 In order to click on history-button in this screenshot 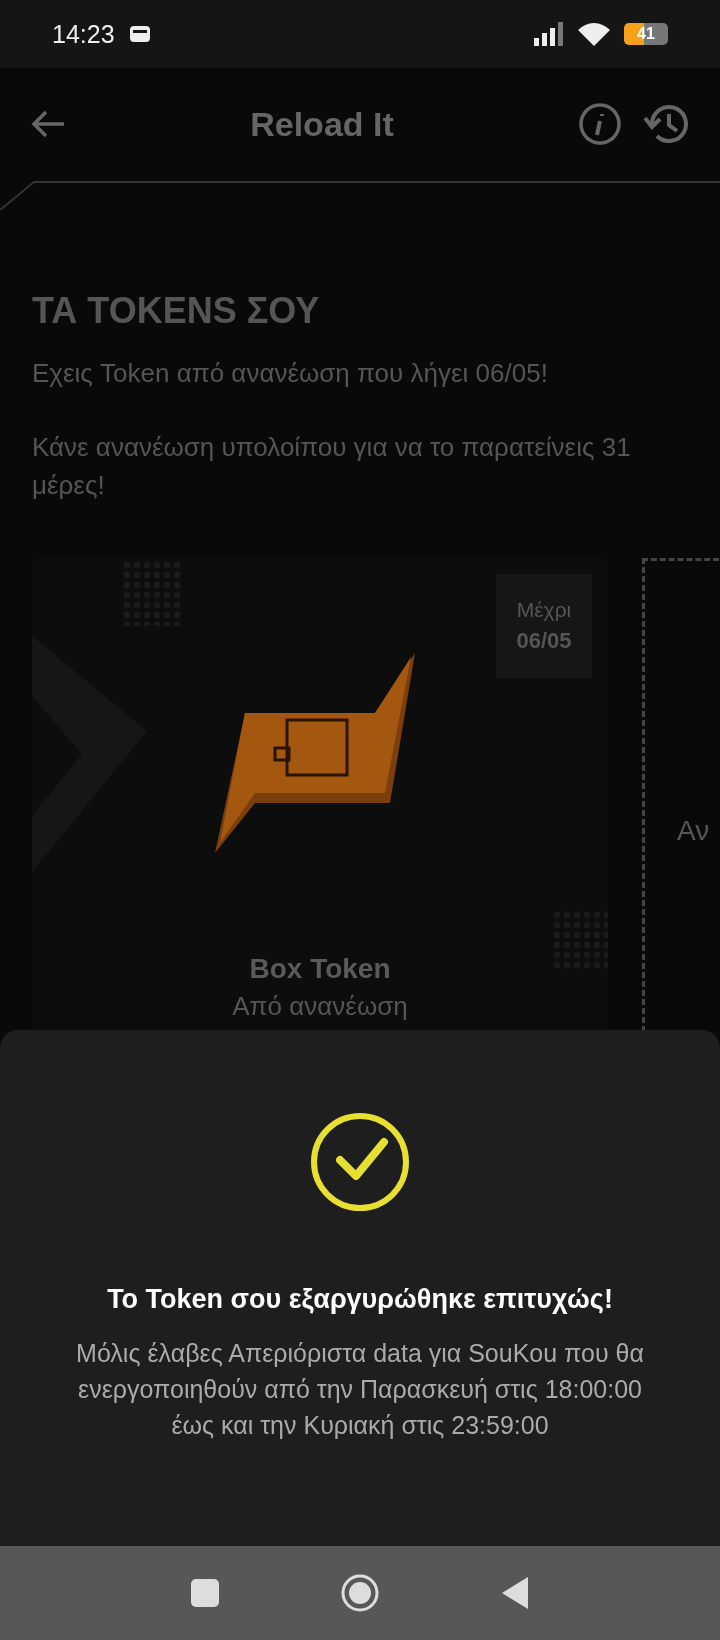, I will do `click(666, 124)`.